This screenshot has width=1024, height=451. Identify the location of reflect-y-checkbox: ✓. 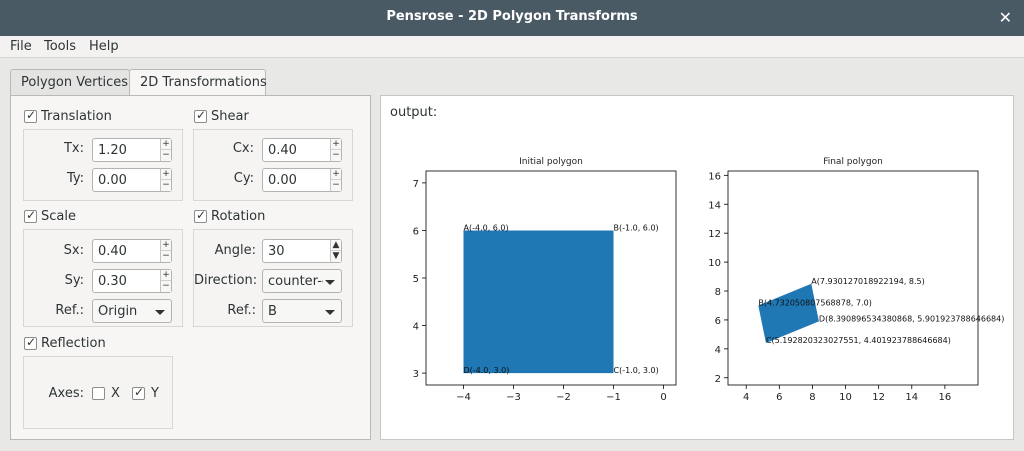
(138, 392).